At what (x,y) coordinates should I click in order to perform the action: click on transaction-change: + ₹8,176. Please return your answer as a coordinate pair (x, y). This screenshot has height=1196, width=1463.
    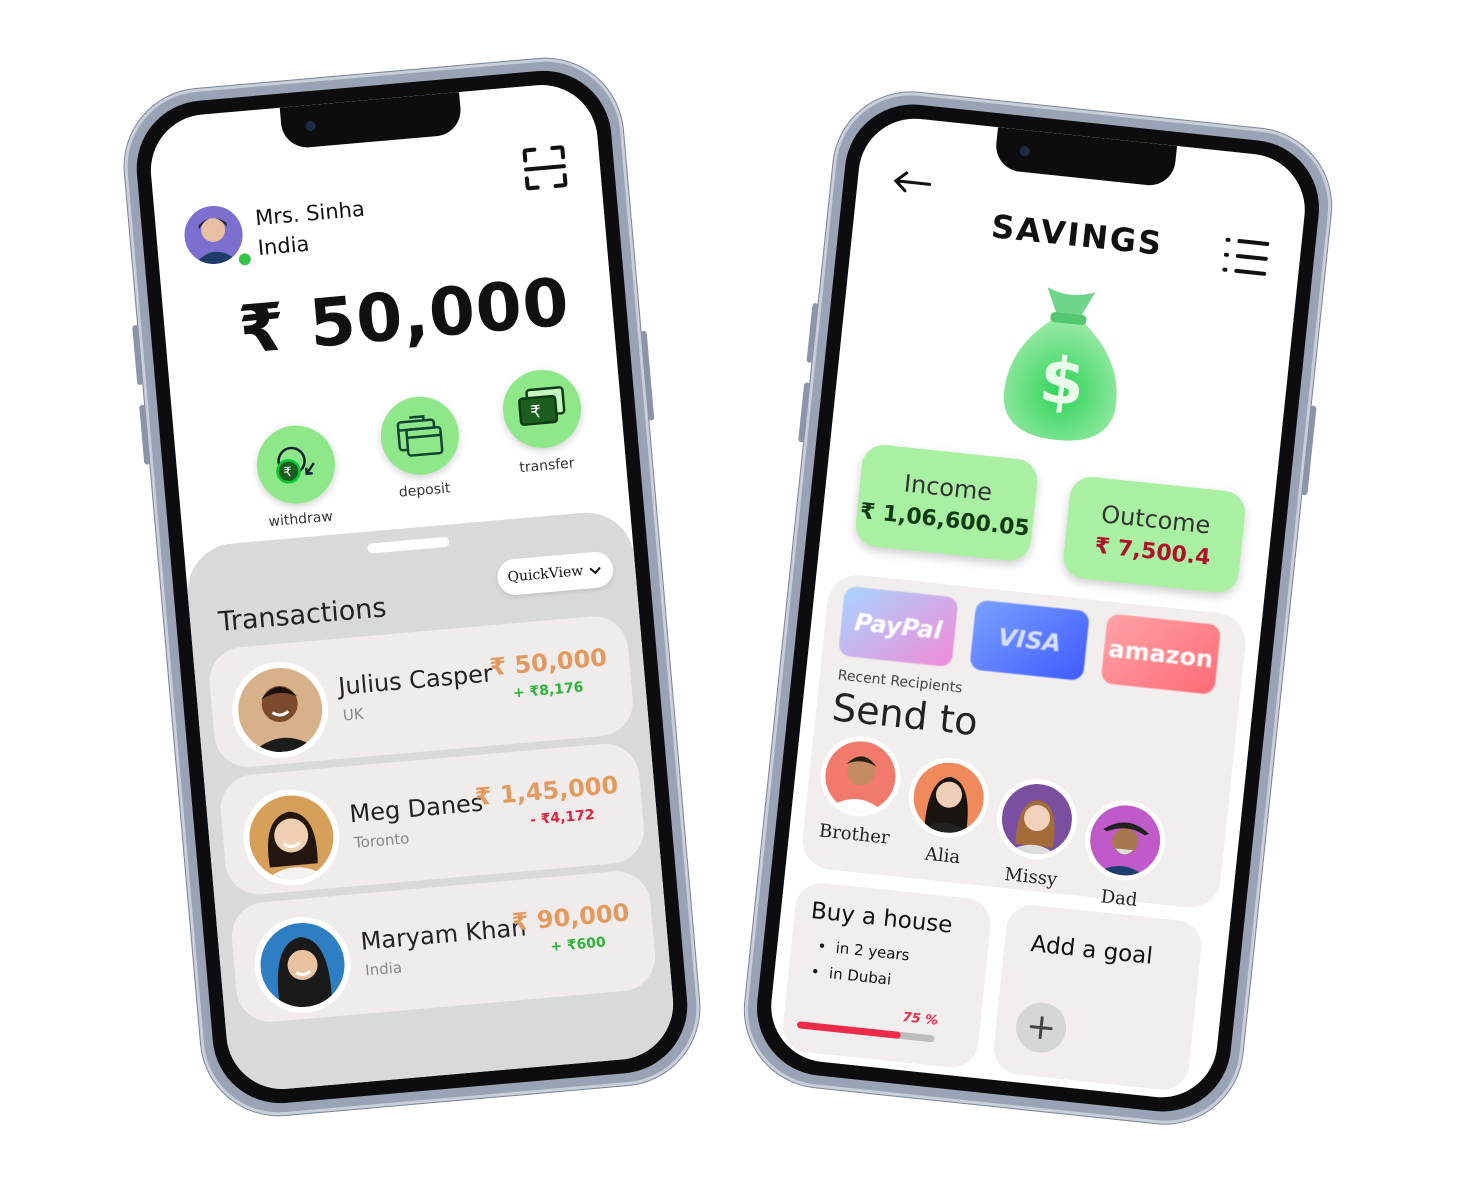
    Looking at the image, I should click on (548, 690).